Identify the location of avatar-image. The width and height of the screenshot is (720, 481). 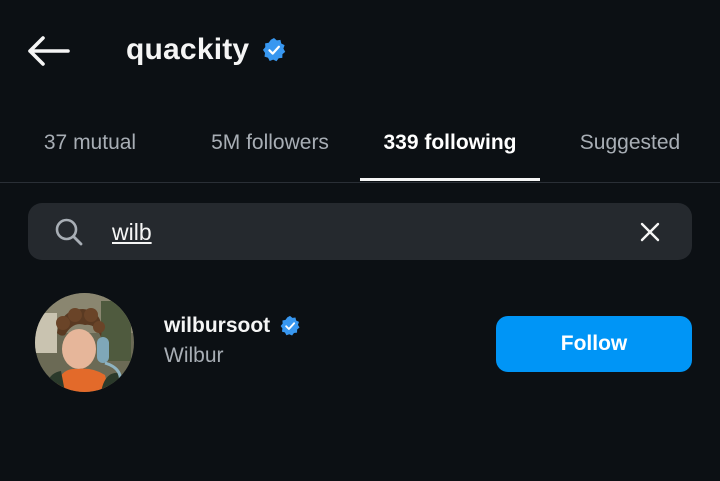
(84, 342).